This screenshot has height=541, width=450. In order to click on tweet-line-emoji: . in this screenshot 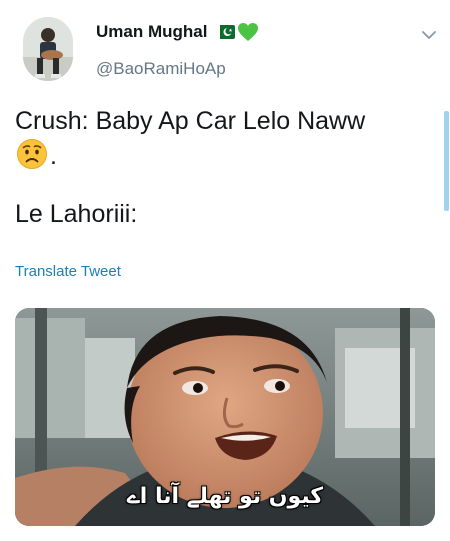, I will do `click(222, 155)`.